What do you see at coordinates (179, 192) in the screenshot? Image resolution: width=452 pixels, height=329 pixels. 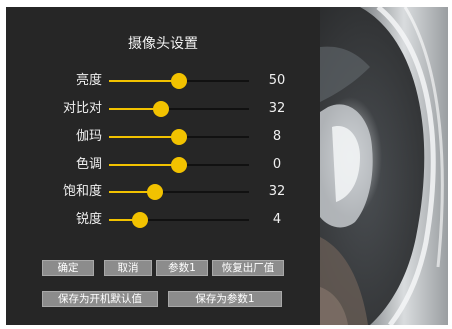 I see `saturation-slider-track` at bounding box center [179, 192].